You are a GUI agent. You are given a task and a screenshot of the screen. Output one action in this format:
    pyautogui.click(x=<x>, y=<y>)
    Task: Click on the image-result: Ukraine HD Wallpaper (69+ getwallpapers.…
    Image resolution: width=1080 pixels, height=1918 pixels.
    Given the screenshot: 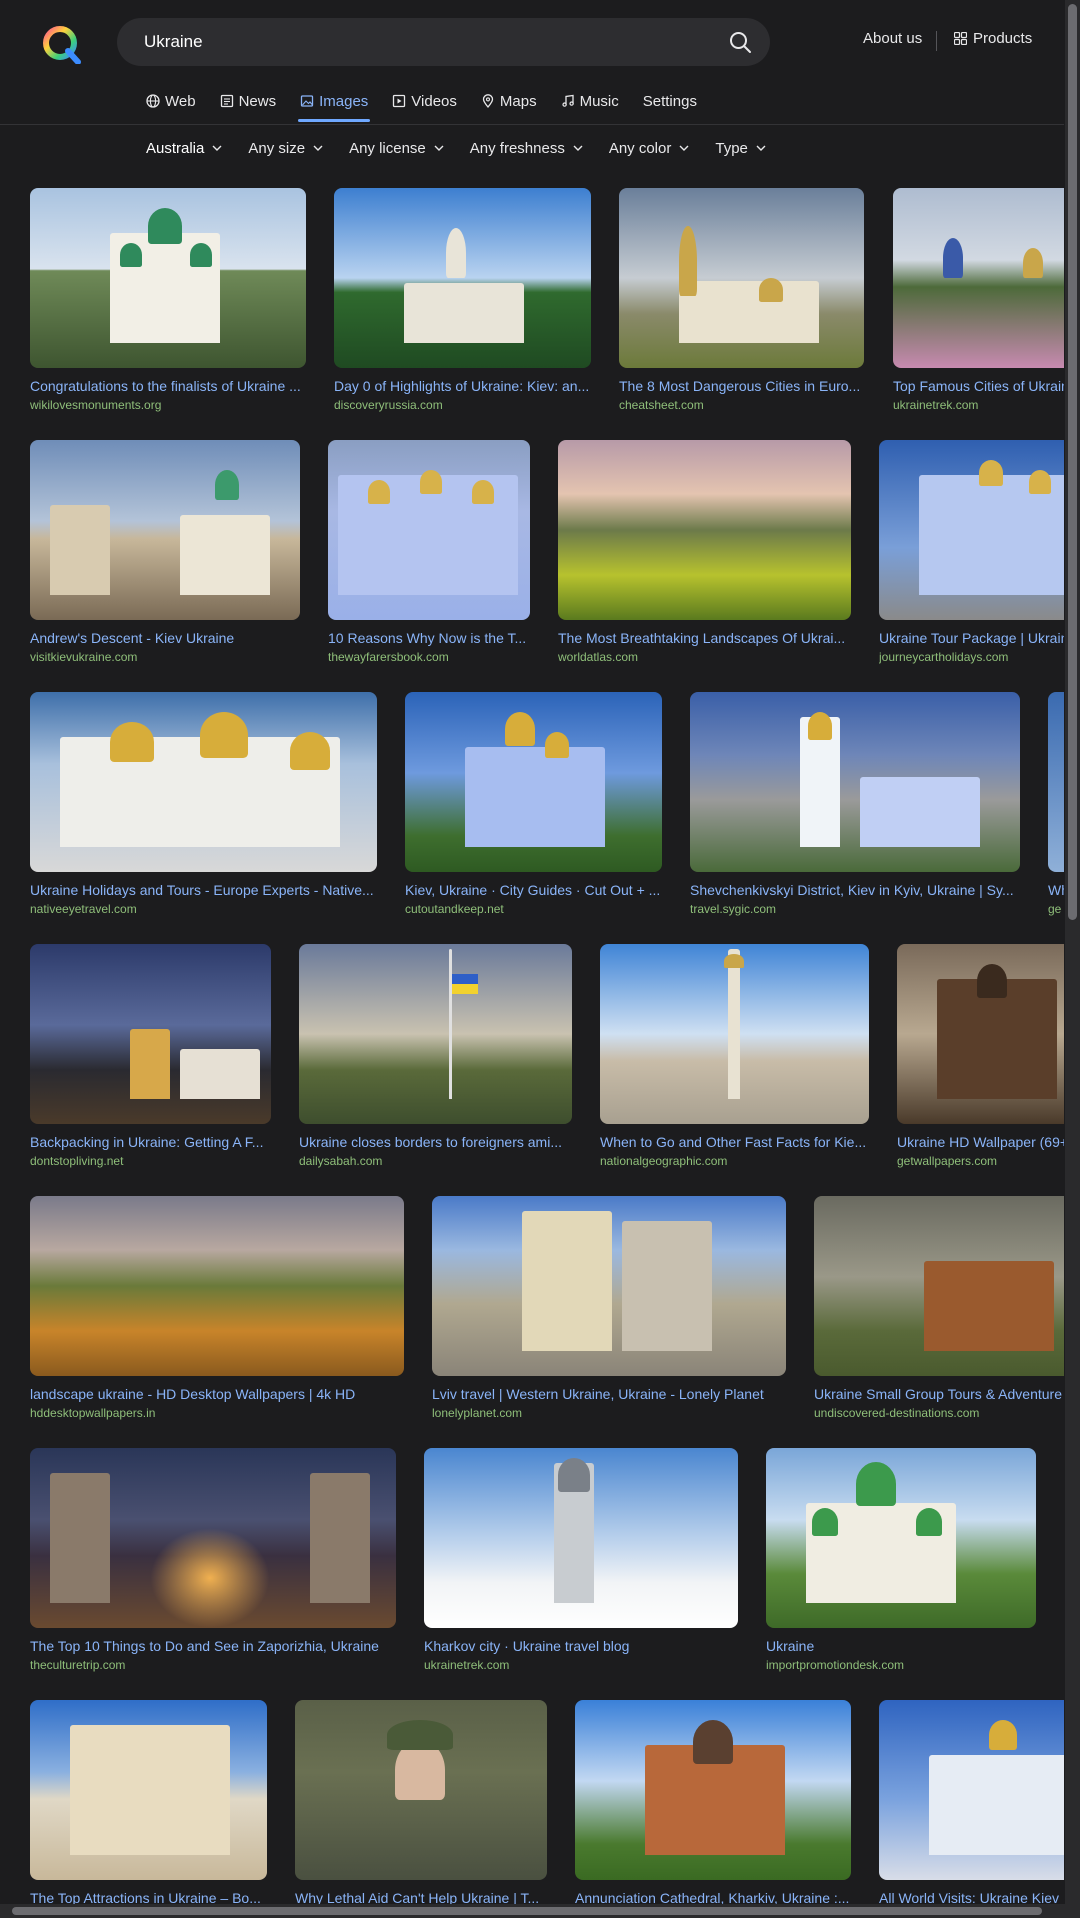 What is the action you would take?
    pyautogui.click(x=980, y=1056)
    